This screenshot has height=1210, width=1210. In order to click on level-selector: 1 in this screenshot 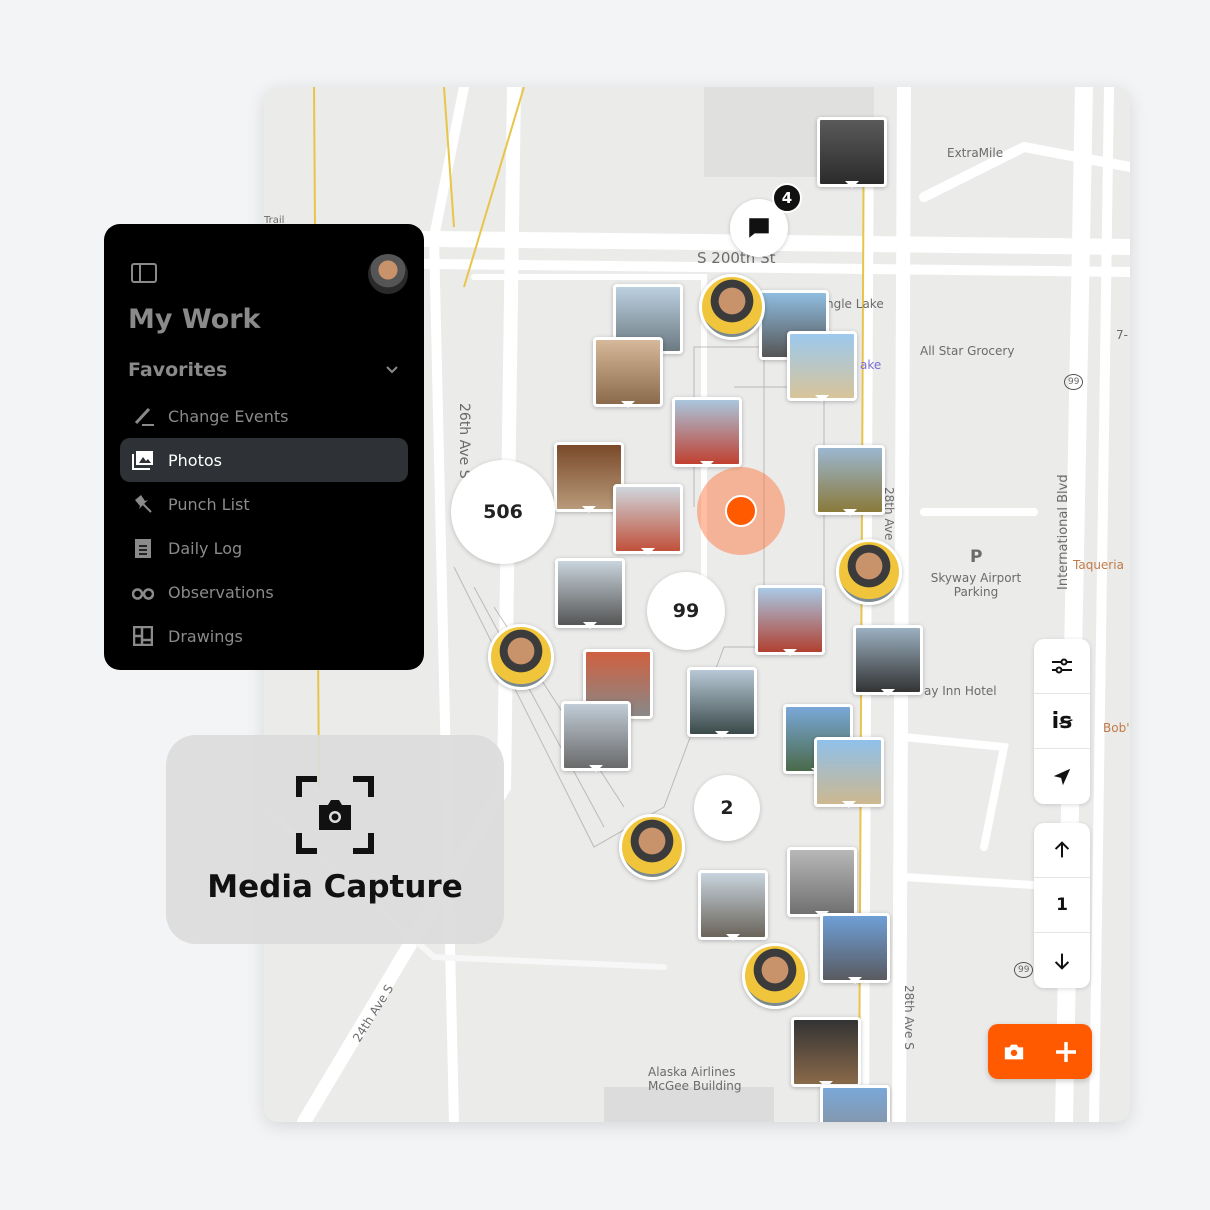, I will do `click(1062, 905)`.